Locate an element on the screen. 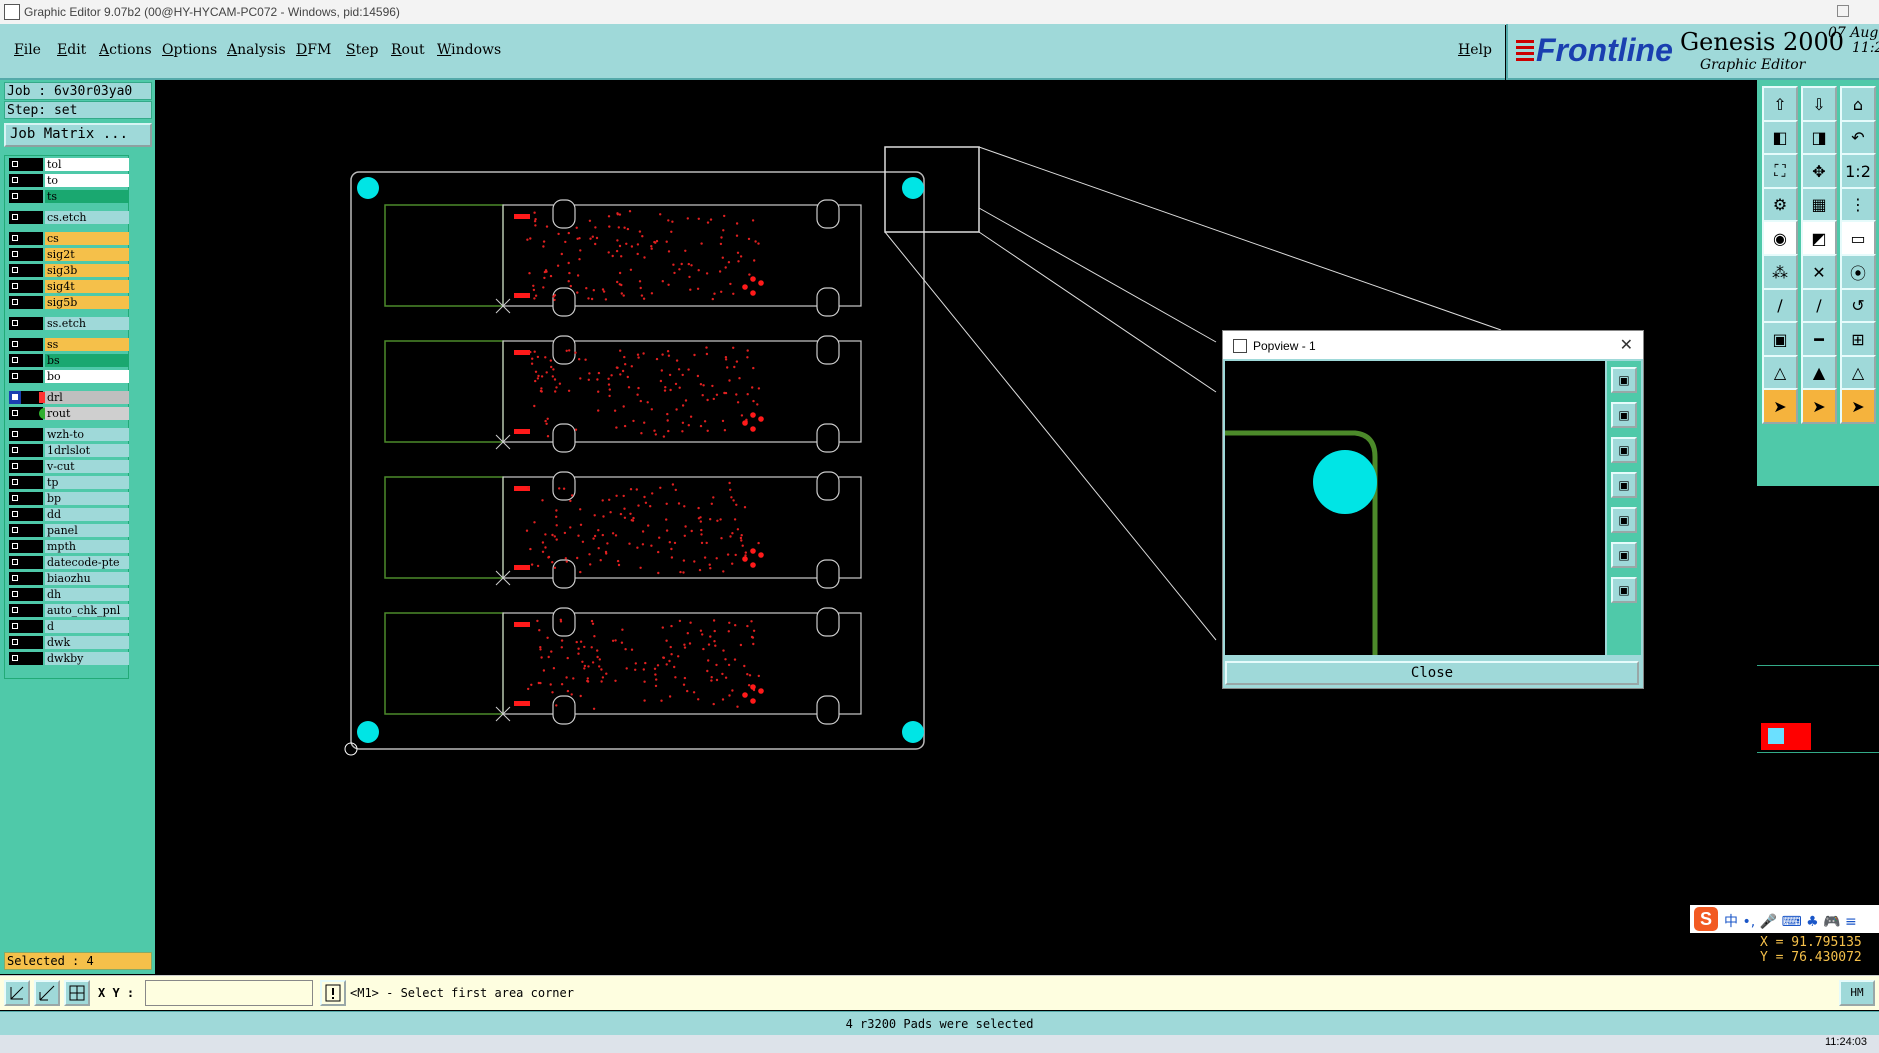 The width and height of the screenshot is (1879, 1053). layer-row-dd: dd is located at coordinates (68, 514).